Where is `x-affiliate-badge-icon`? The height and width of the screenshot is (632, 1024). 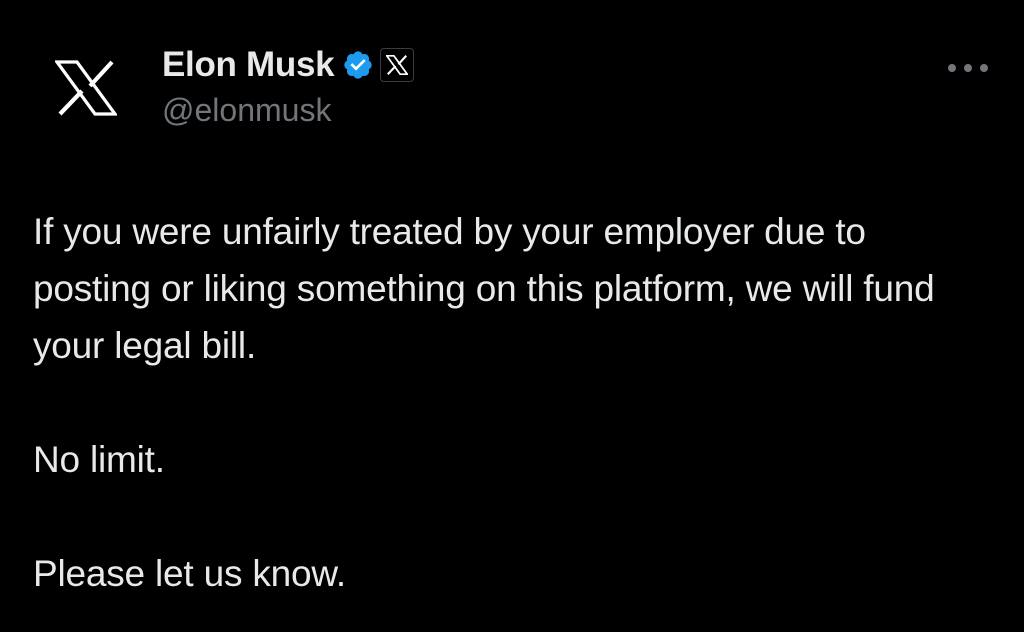
x-affiliate-badge-icon is located at coordinates (397, 65).